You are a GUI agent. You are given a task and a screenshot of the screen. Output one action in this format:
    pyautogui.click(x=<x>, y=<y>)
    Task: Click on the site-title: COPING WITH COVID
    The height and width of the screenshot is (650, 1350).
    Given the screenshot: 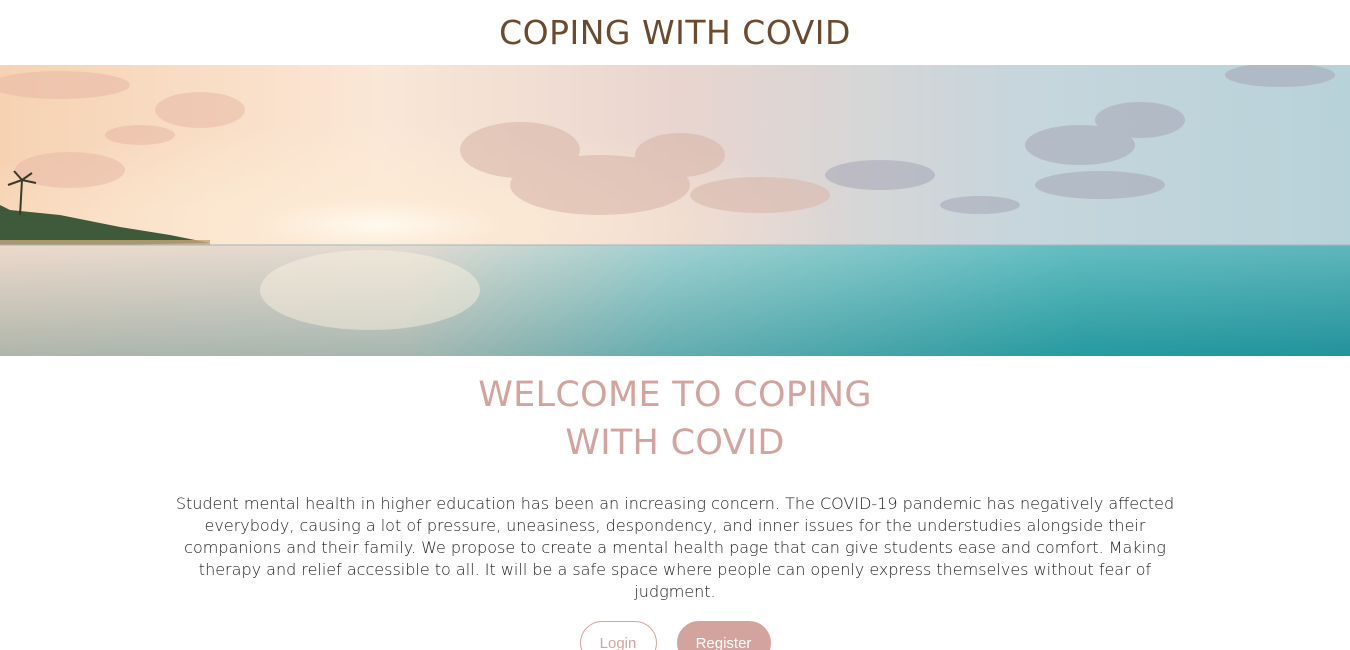 What is the action you would take?
    pyautogui.click(x=675, y=32)
    